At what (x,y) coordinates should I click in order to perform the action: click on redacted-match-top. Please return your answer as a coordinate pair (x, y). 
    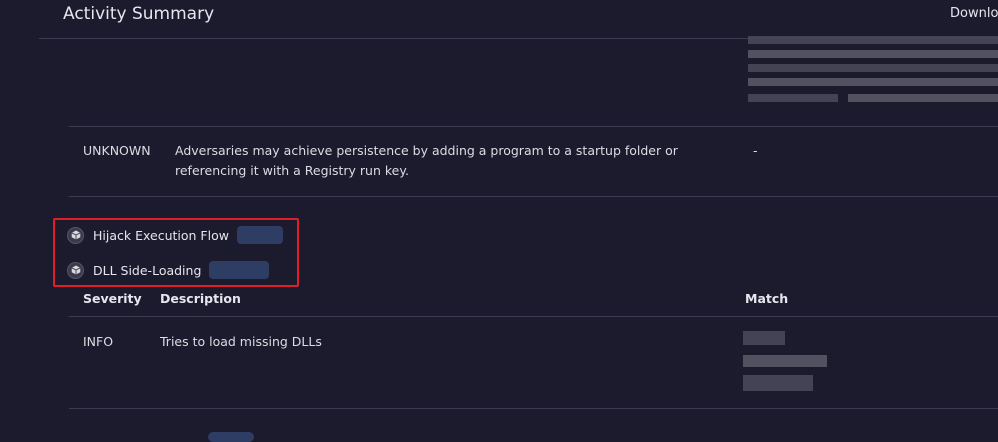
    Looking at the image, I should click on (873, 72).